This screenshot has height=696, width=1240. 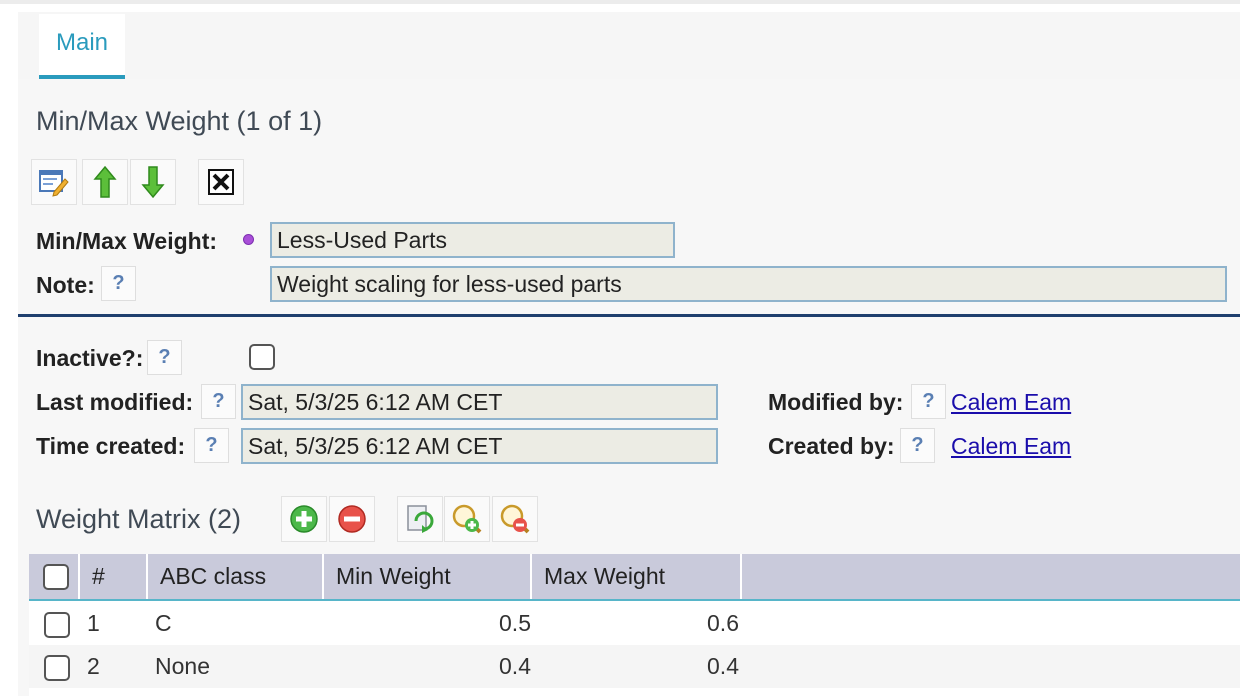 What do you see at coordinates (928, 401) in the screenshot?
I see `modified-by-help-icon: ?` at bounding box center [928, 401].